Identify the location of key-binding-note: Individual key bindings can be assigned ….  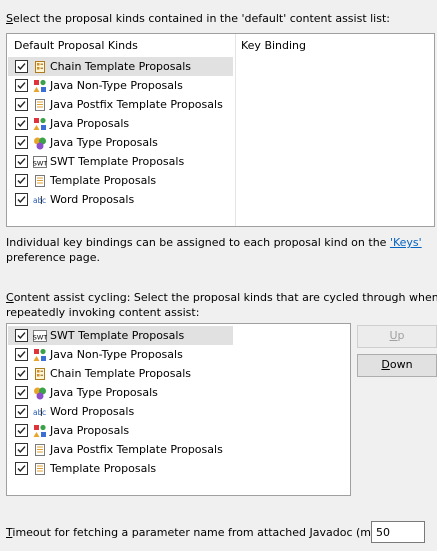
(214, 242).